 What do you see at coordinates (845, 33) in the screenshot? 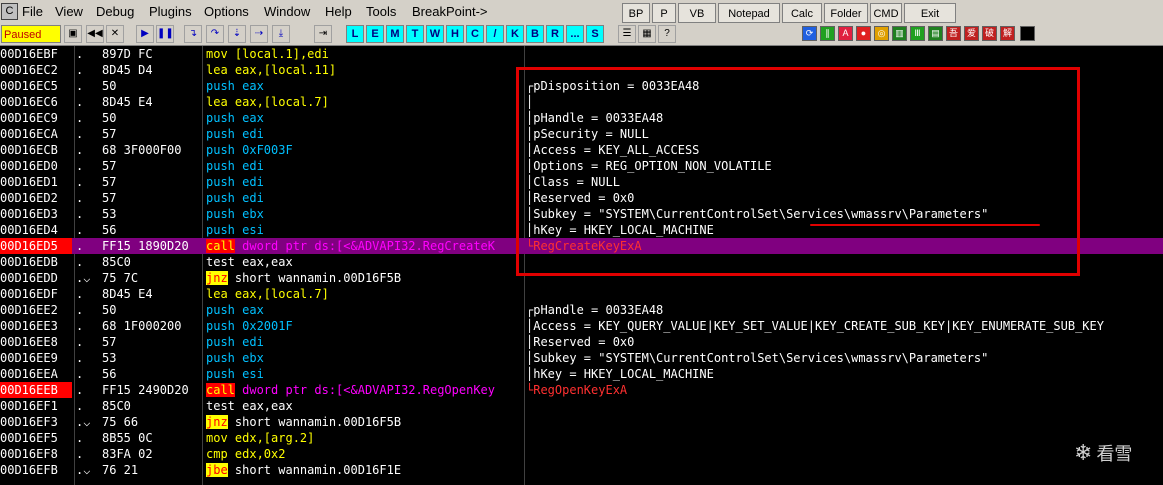
I see `a-icon: A` at bounding box center [845, 33].